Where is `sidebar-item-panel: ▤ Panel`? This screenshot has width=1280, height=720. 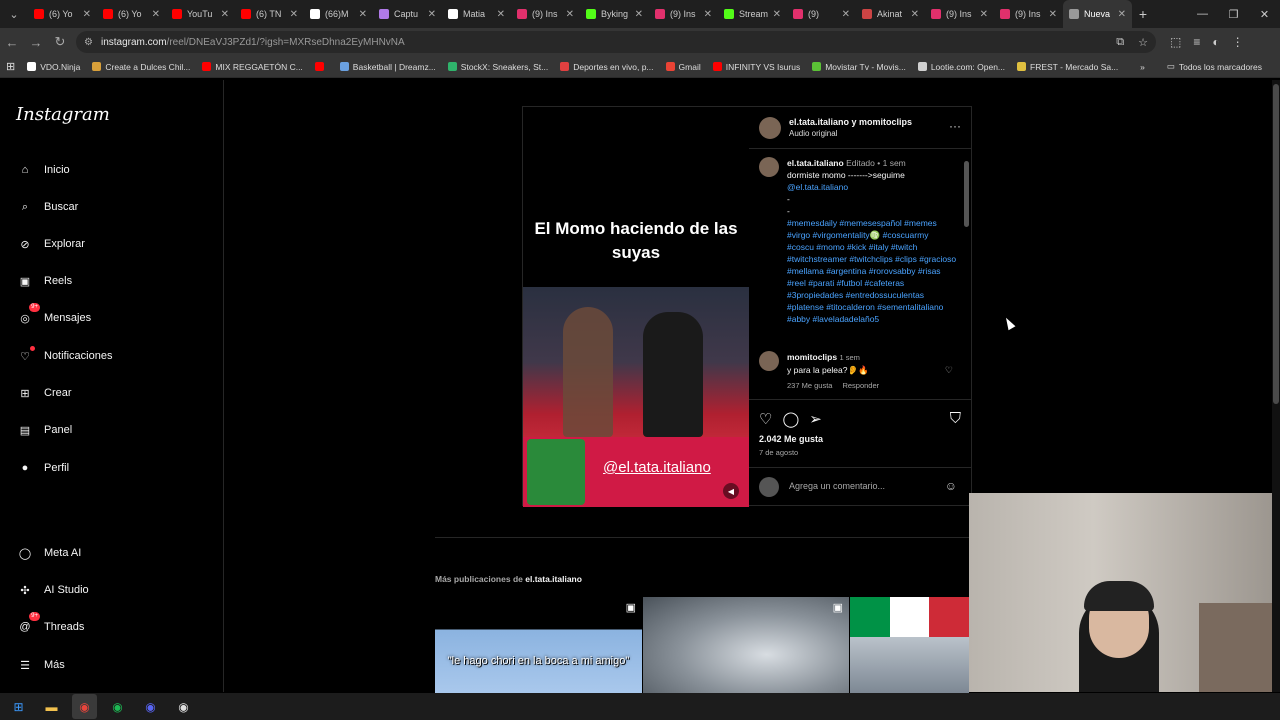 sidebar-item-panel: ▤ Panel is located at coordinates (44, 430).